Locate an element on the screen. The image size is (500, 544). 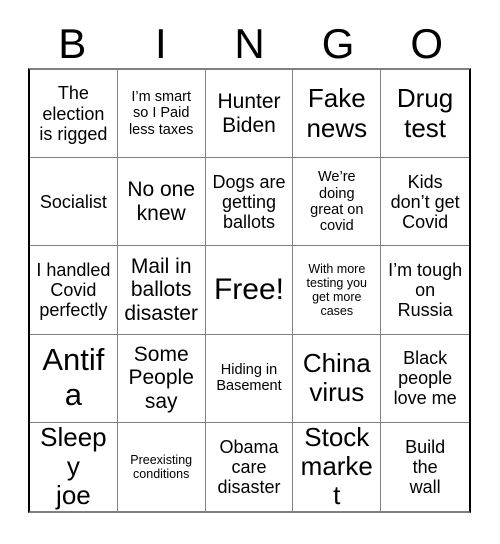
bingo-square-label: Antifa is located at coordinates (73, 377).